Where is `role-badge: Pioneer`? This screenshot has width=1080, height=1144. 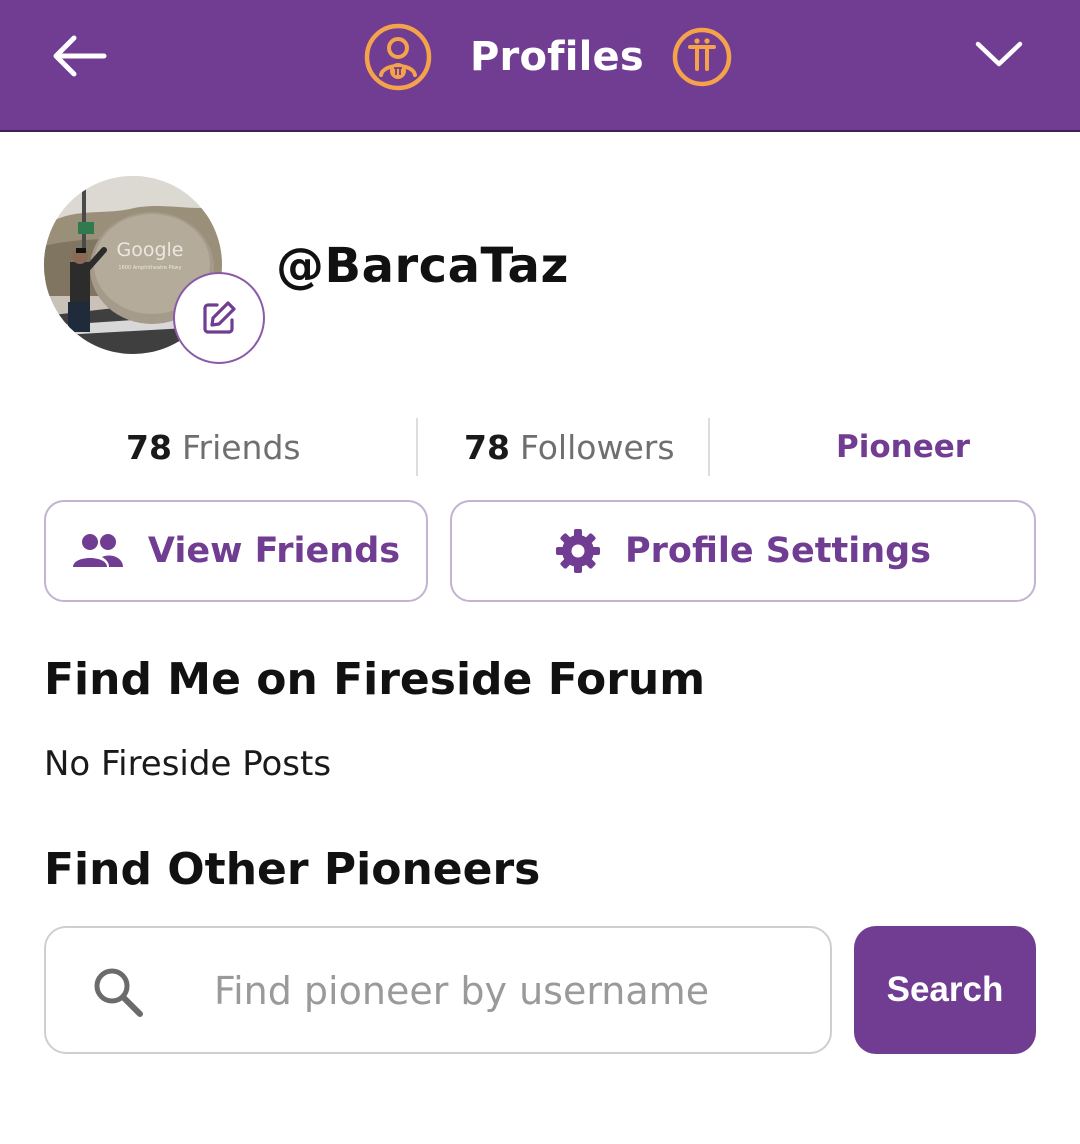 role-badge: Pioneer is located at coordinates (903, 447).